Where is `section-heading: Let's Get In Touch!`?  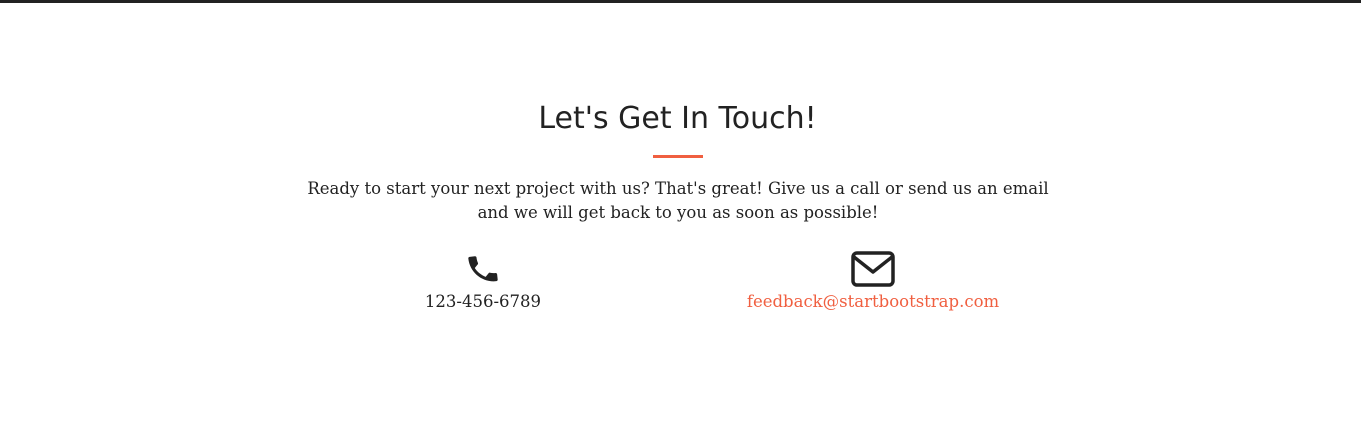 section-heading: Let's Get In Touch! is located at coordinates (677, 118).